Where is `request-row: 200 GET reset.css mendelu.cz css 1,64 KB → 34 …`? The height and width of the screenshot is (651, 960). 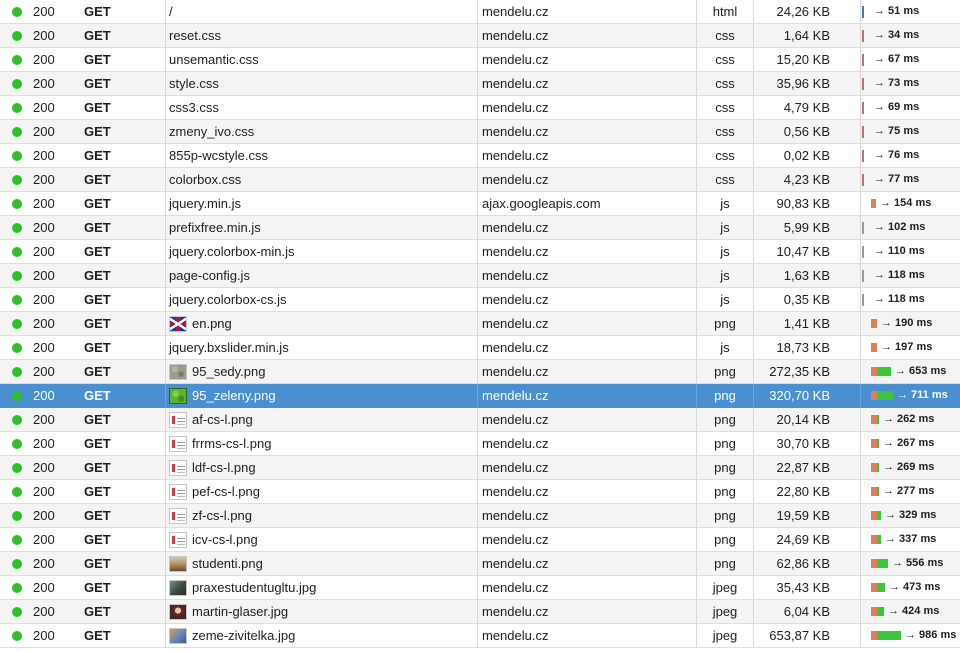
request-row: 200 GET reset.css mendelu.cz css 1,64 KB → 34 … is located at coordinates (480, 36).